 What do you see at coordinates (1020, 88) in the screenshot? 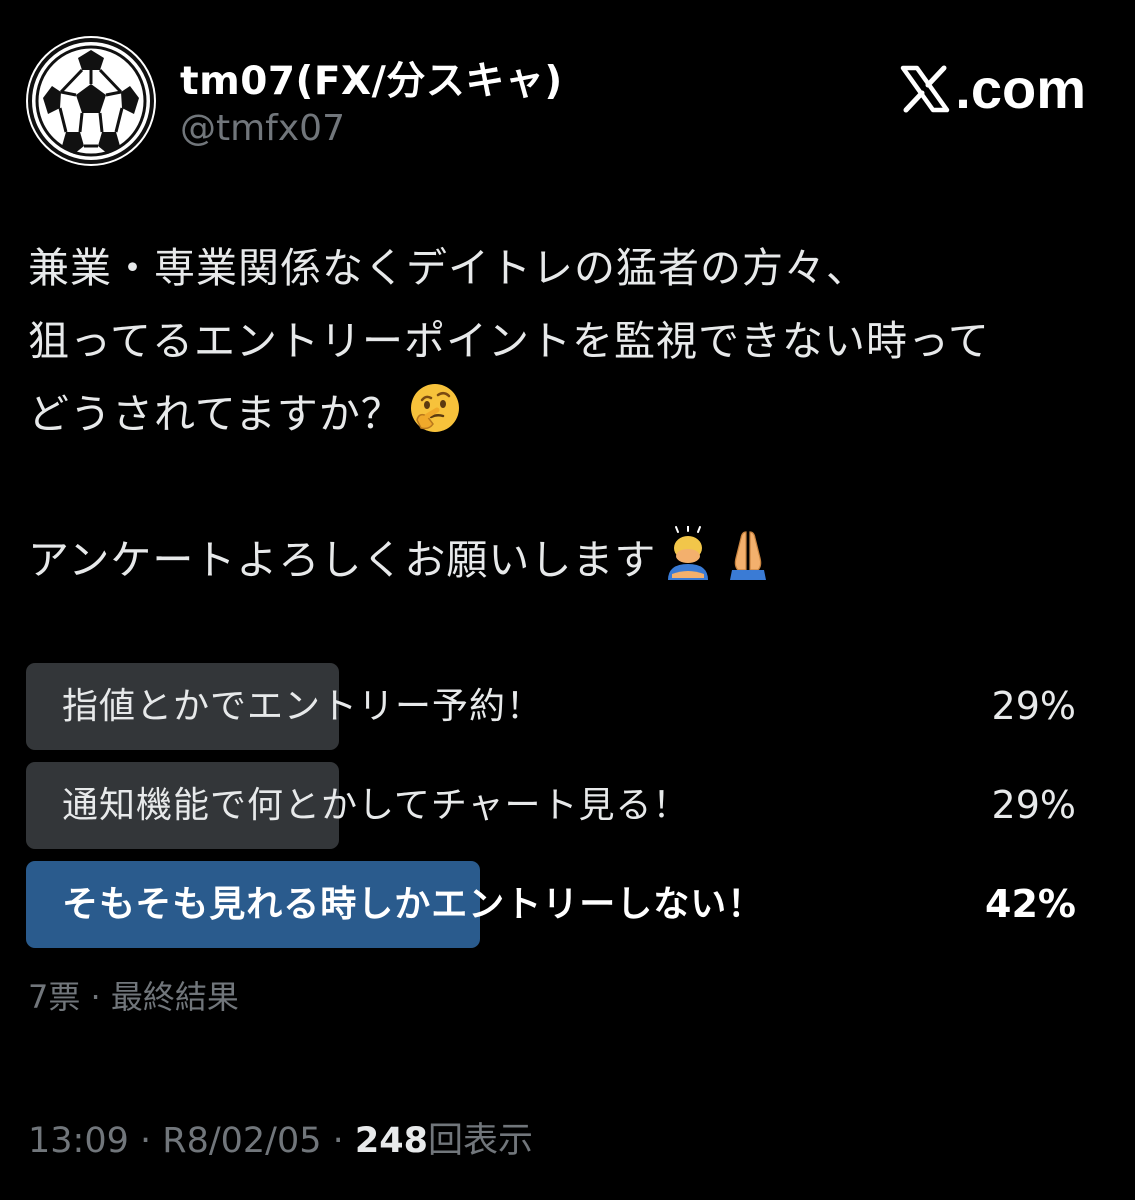
I see `brand-suffix: .com` at bounding box center [1020, 88].